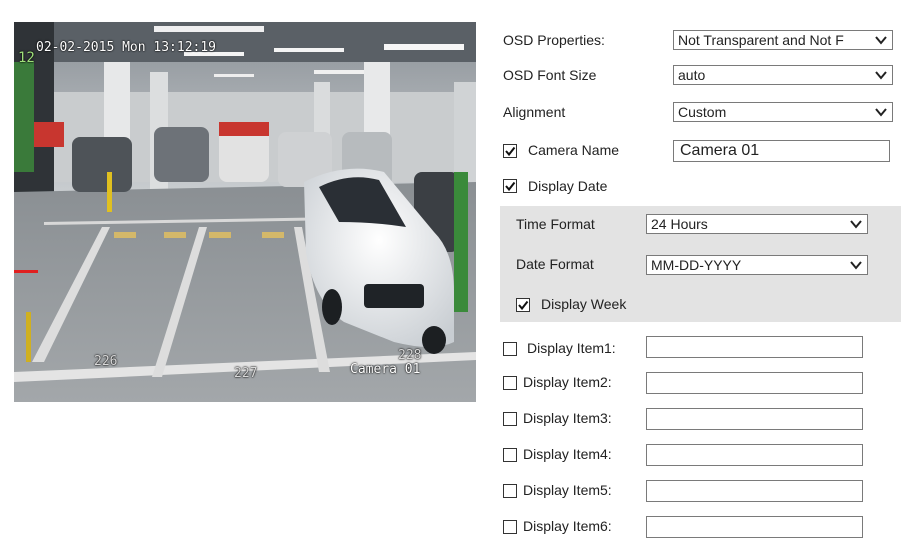 This screenshot has height=543, width=901. Describe the element at coordinates (754, 347) in the screenshot. I see `display-item1-input` at that location.